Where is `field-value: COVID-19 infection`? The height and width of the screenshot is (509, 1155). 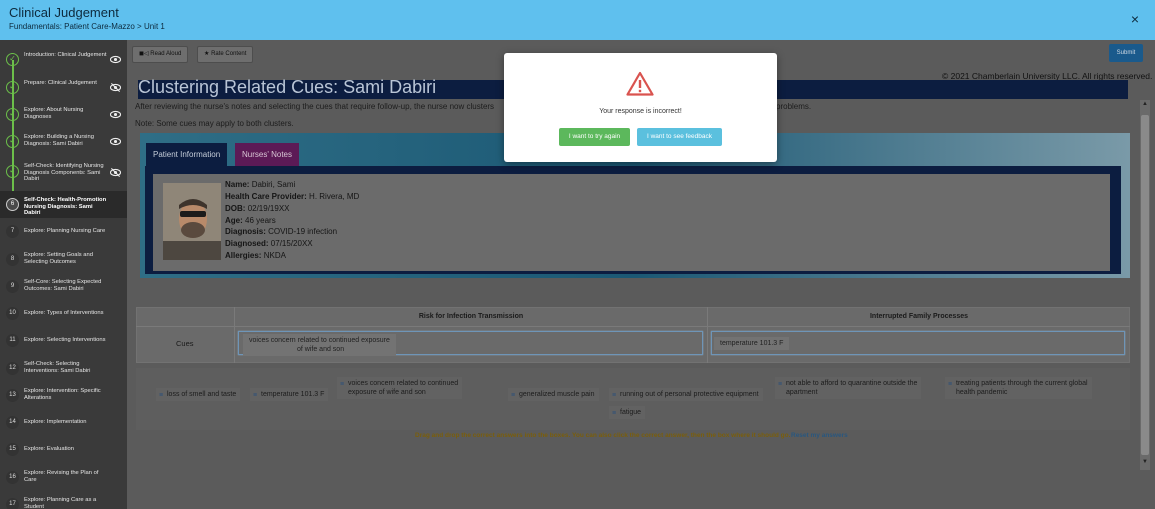
field-value: COVID-19 infection is located at coordinates (303, 231).